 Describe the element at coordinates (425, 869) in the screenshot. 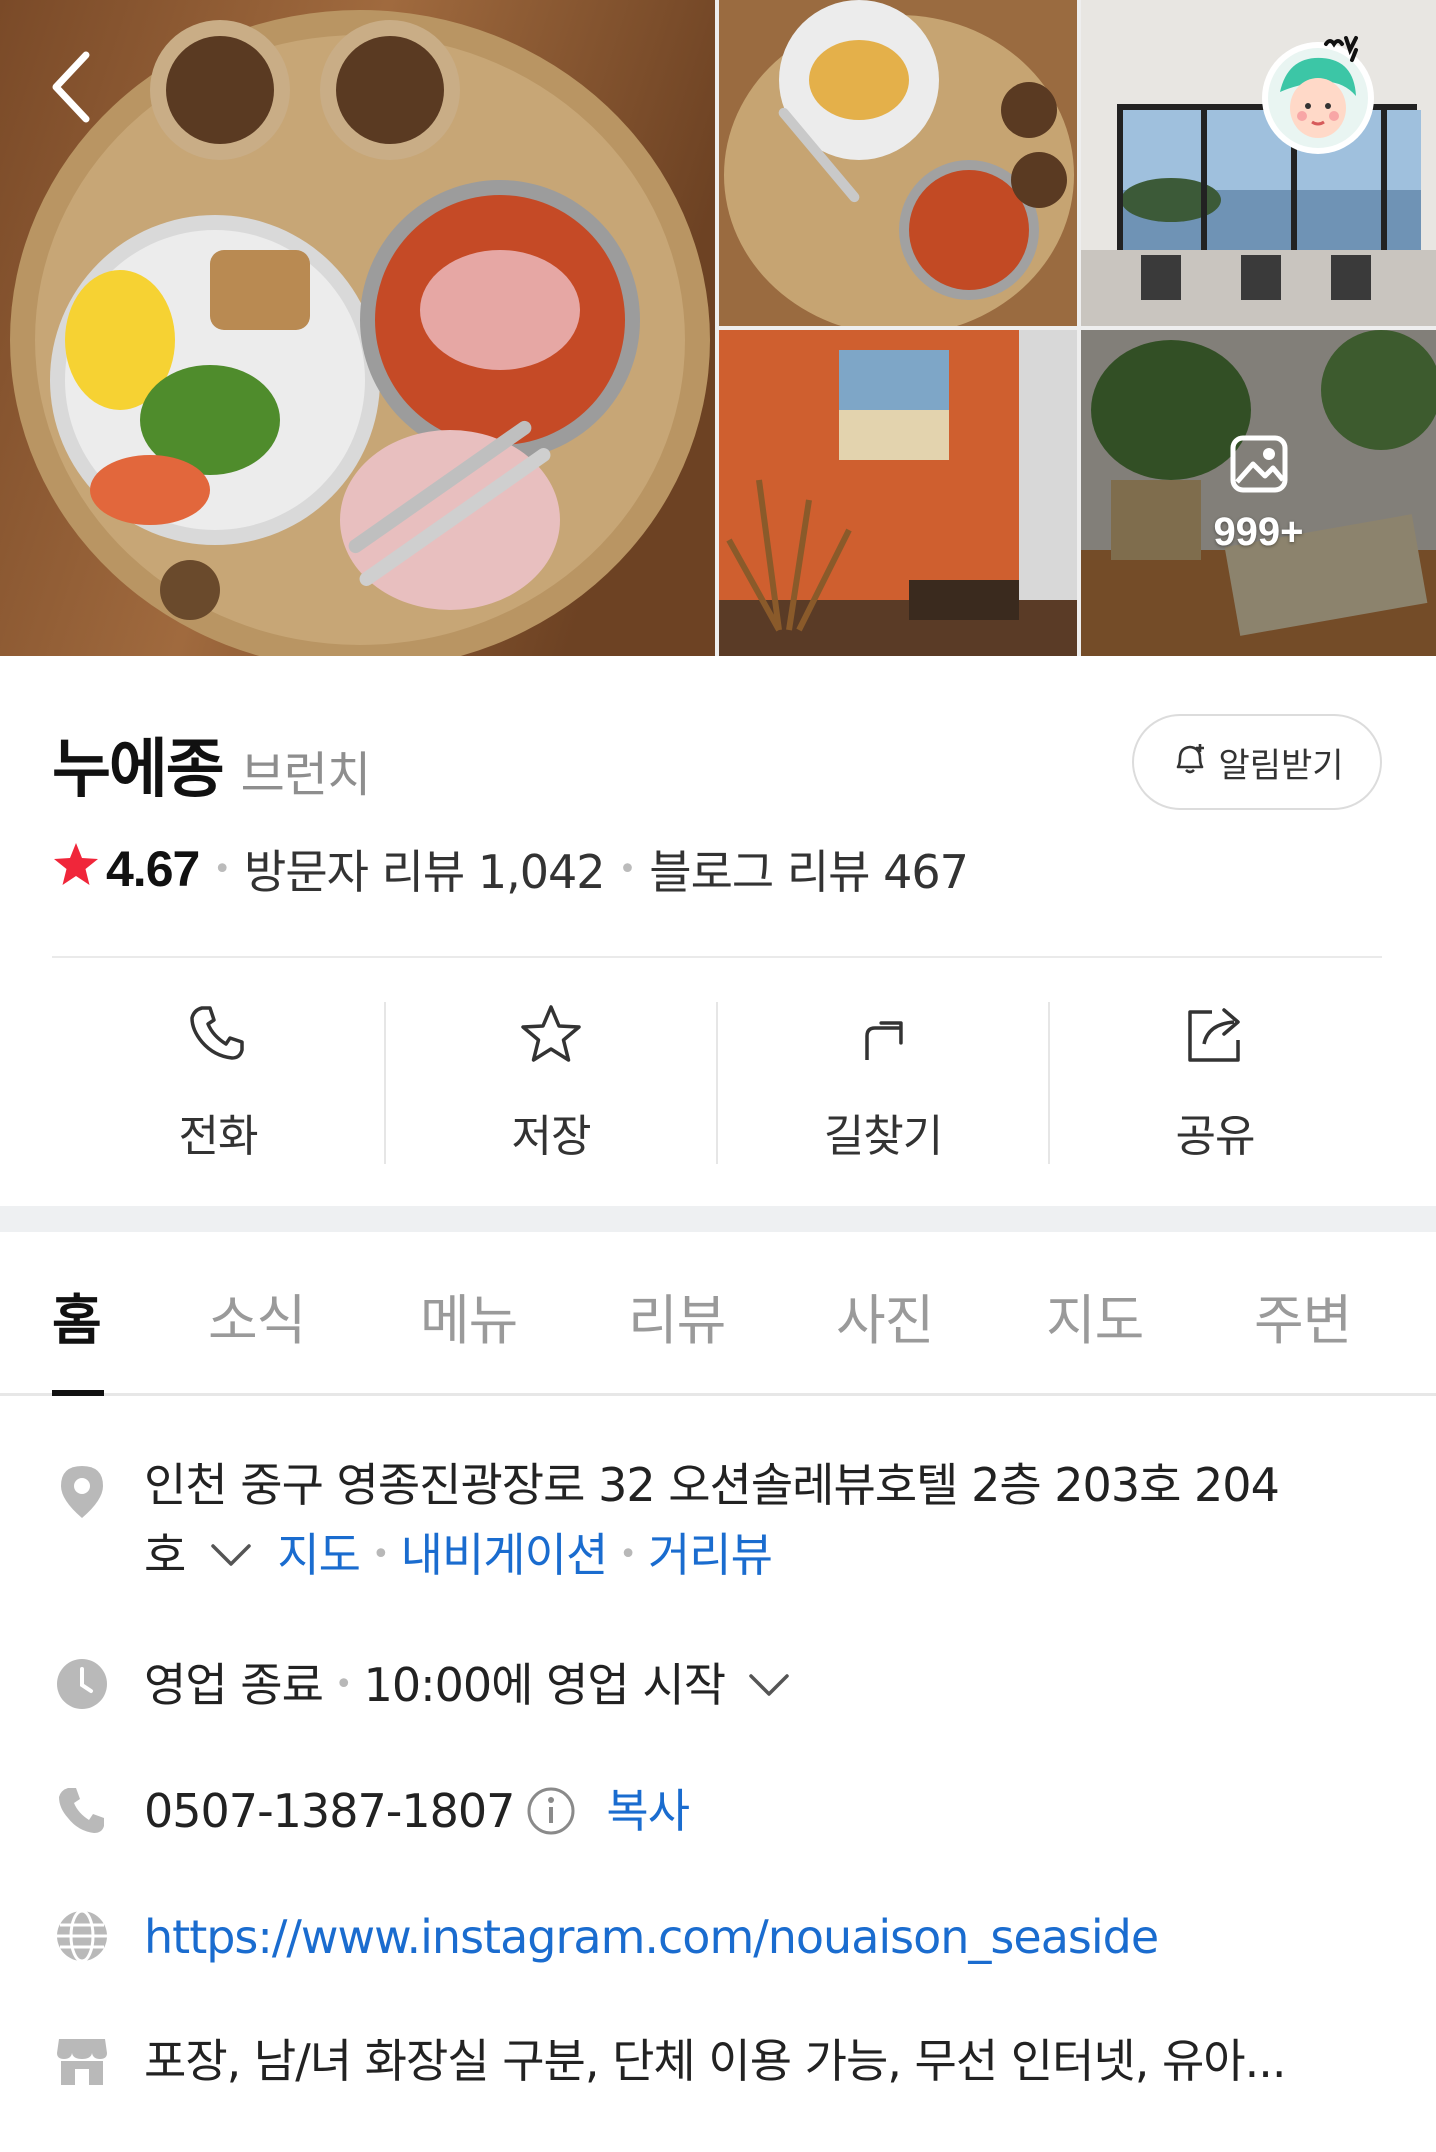

I see `visitor-review-count: 방문자 리뷰 1,042` at that location.